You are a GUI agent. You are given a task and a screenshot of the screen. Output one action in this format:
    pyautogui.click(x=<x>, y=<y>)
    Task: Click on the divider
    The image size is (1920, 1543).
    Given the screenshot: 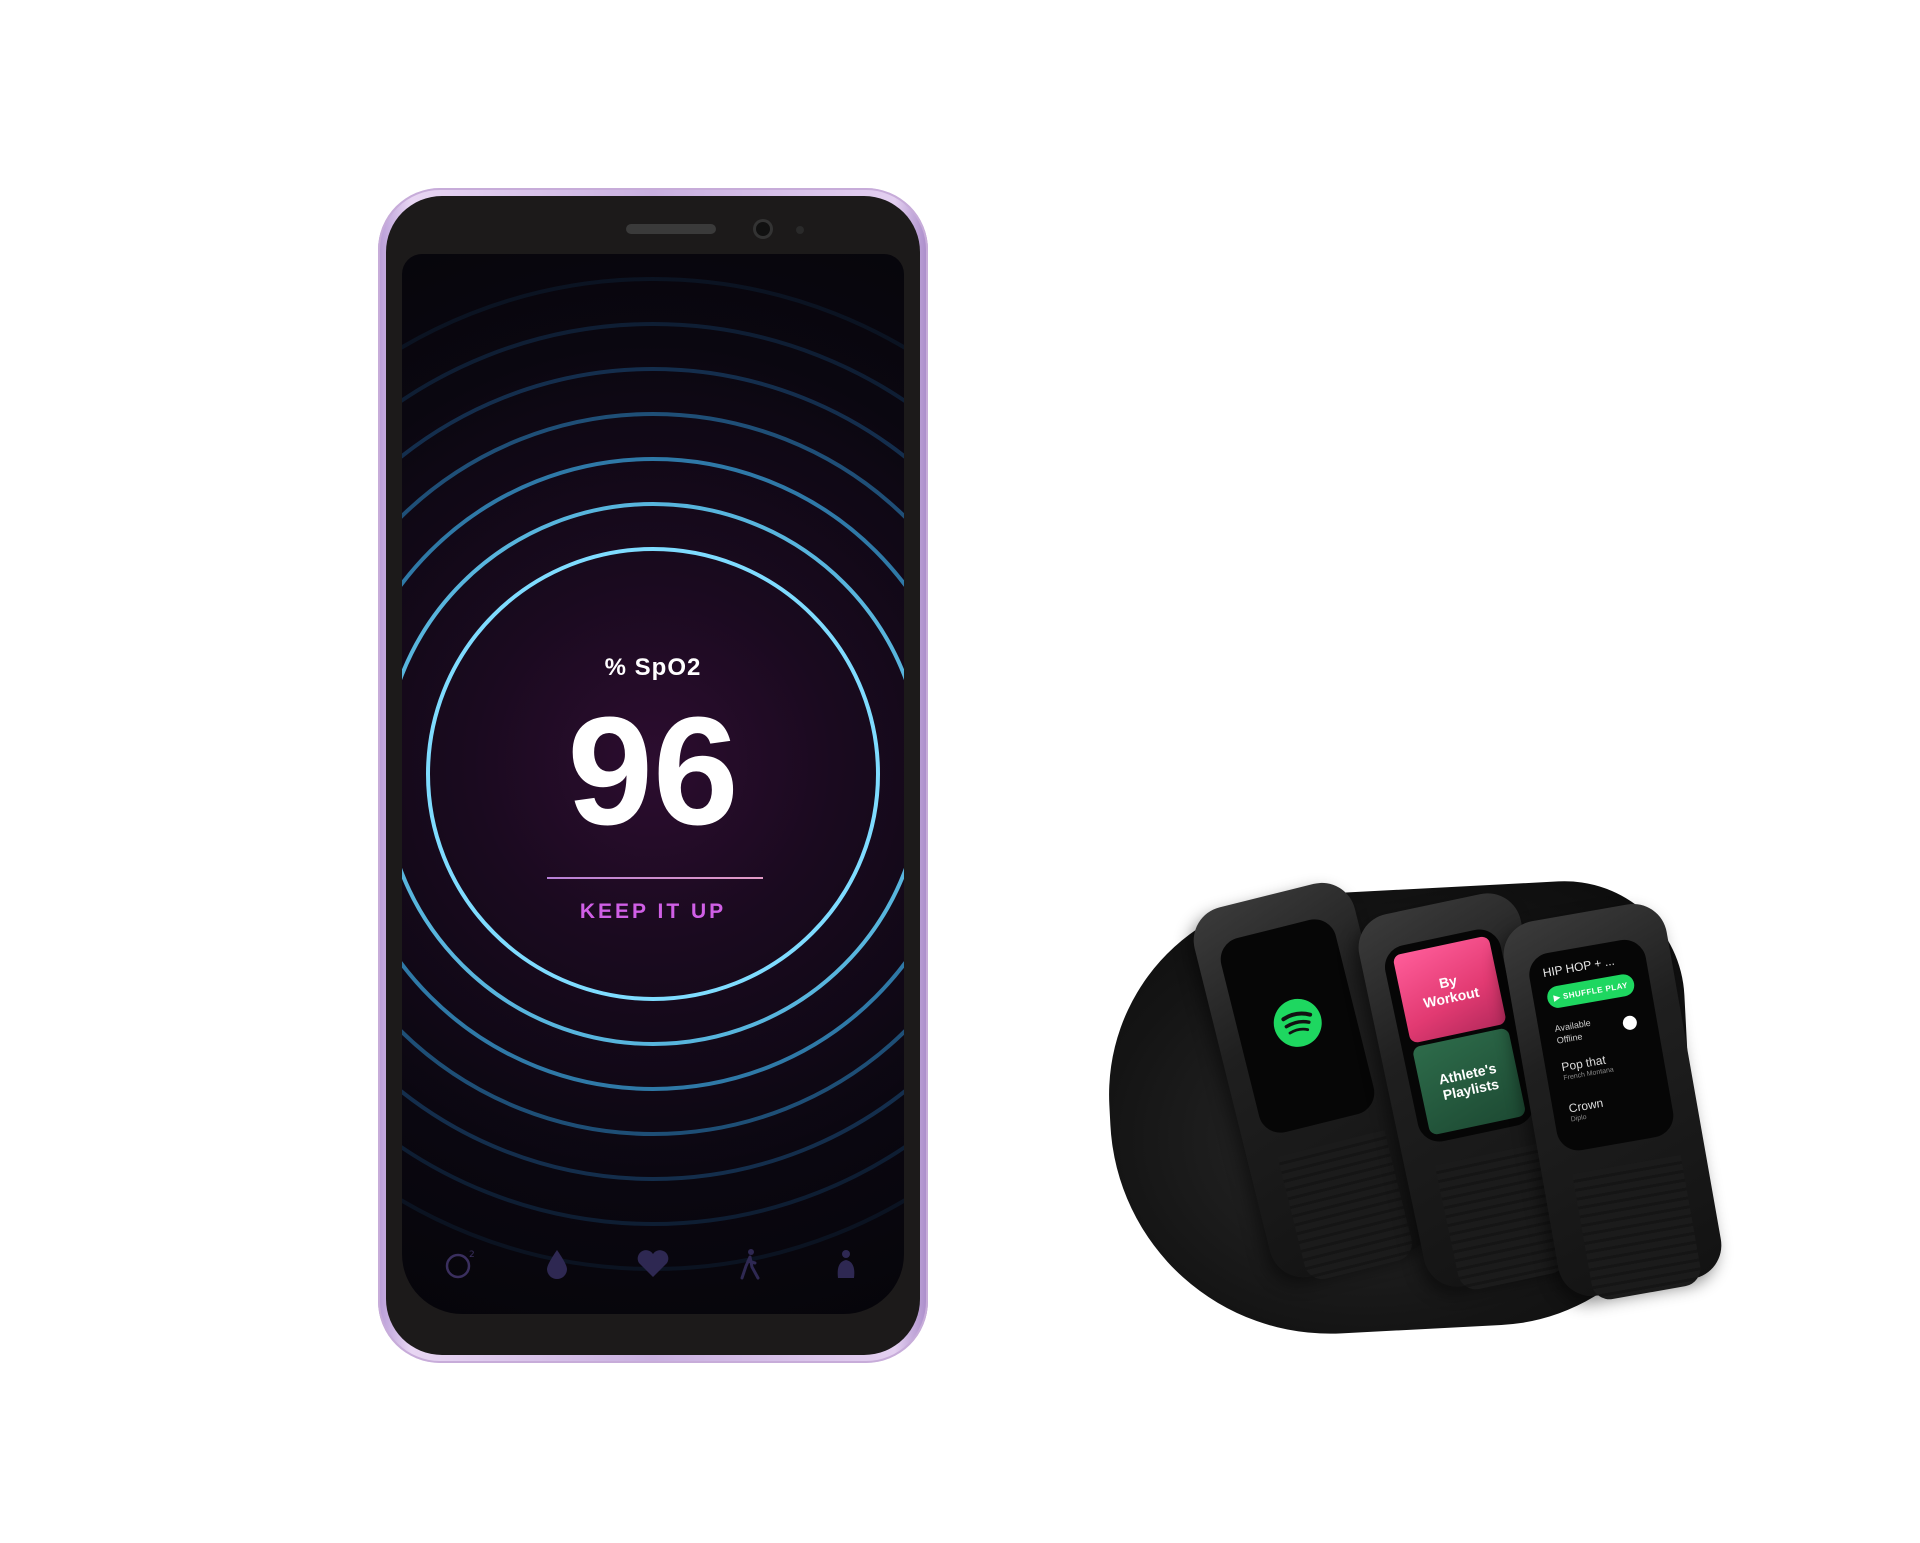 What is the action you would take?
    pyautogui.click(x=655, y=878)
    